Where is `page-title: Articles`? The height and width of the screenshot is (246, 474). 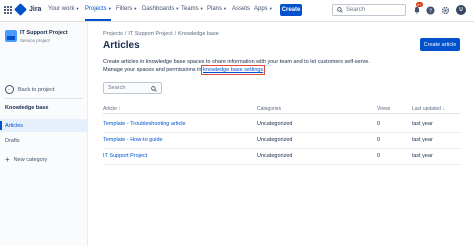 page-title: Articles is located at coordinates (121, 45).